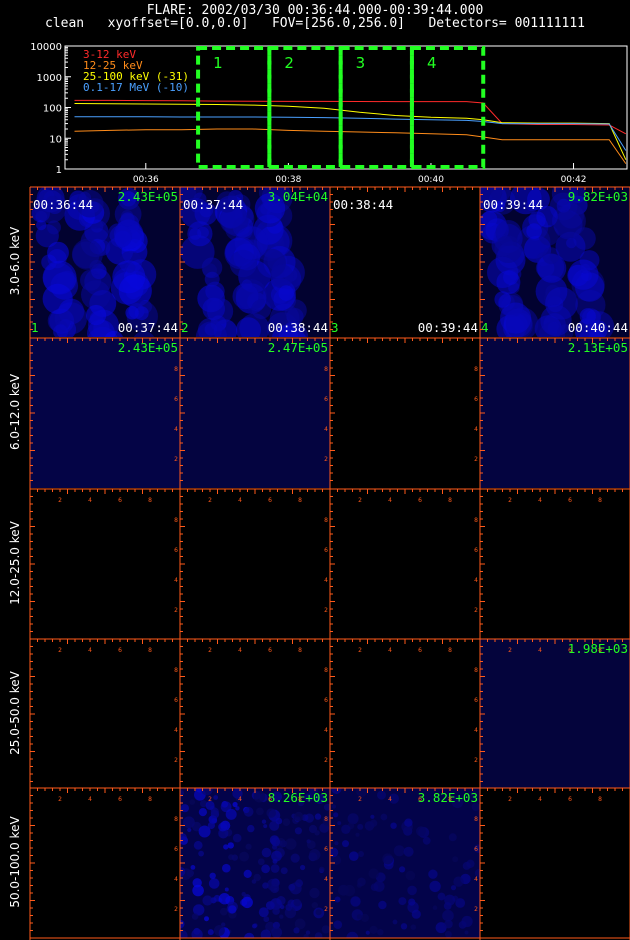  What do you see at coordinates (555, 863) in the screenshot?
I see `image-panel-r5-c4` at bounding box center [555, 863].